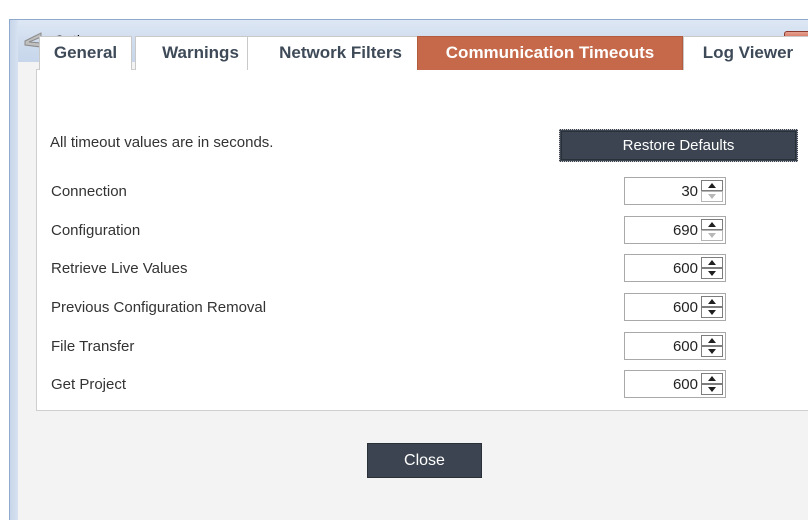 The width and height of the screenshot is (808, 520). Describe the element at coordinates (685, 346) in the screenshot. I see `file-transfer-value: 600` at that location.